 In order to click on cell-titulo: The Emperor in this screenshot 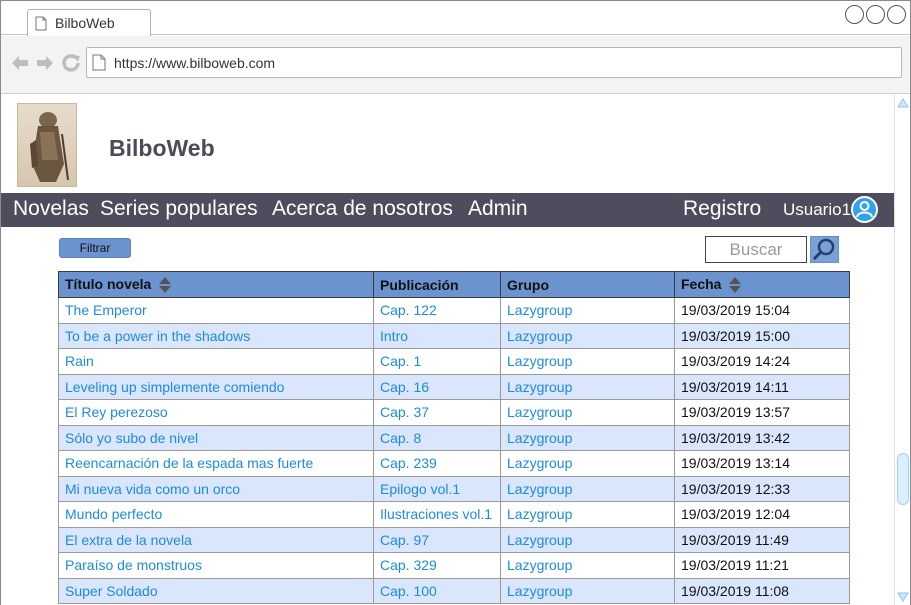, I will do `click(216, 310)`.